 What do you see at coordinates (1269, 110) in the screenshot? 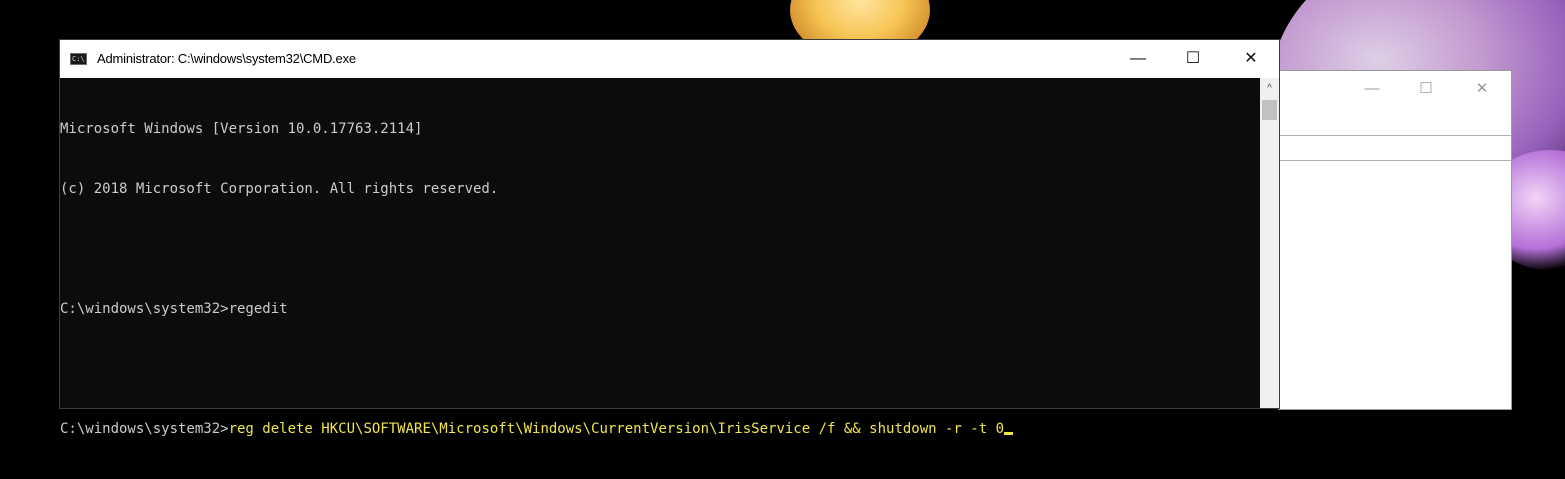
I see `scrollbar-thumb` at bounding box center [1269, 110].